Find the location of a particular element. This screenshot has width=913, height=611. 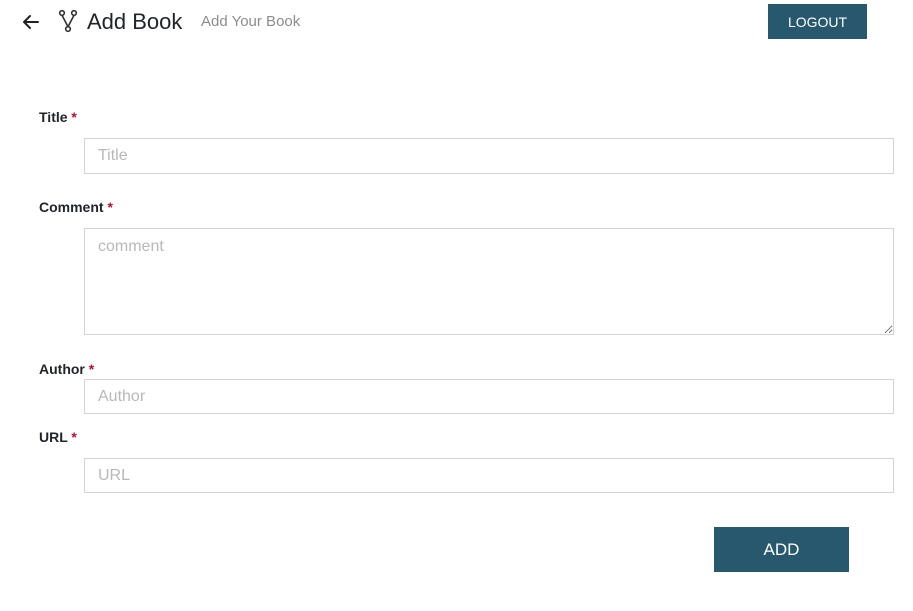

url-label-text: URL is located at coordinates (53, 437).